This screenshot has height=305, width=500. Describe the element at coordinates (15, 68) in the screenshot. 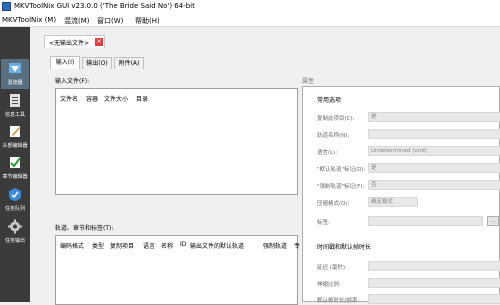

I see `mux-icon` at that location.